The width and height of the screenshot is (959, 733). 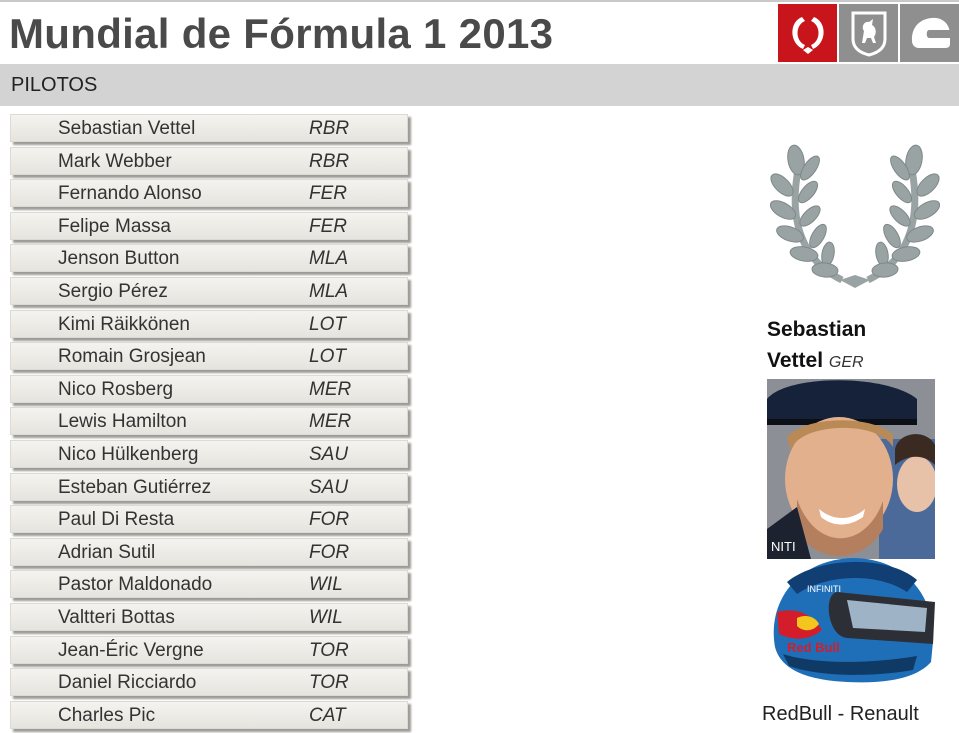 What do you see at coordinates (851, 469) in the screenshot?
I see `driver-photo: NITI` at bounding box center [851, 469].